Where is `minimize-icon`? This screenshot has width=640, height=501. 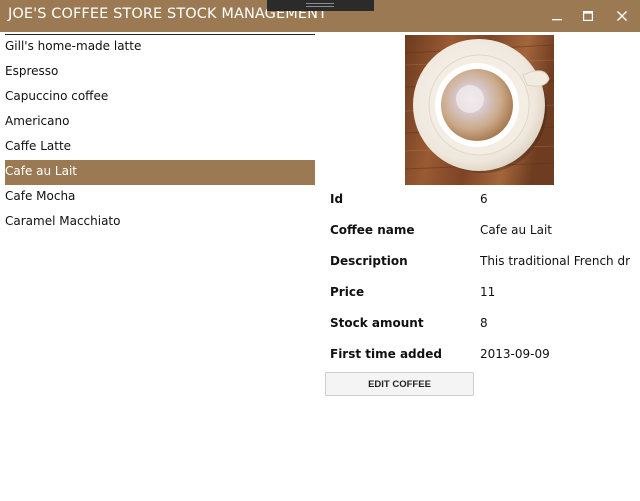
minimize-icon is located at coordinates (557, 20).